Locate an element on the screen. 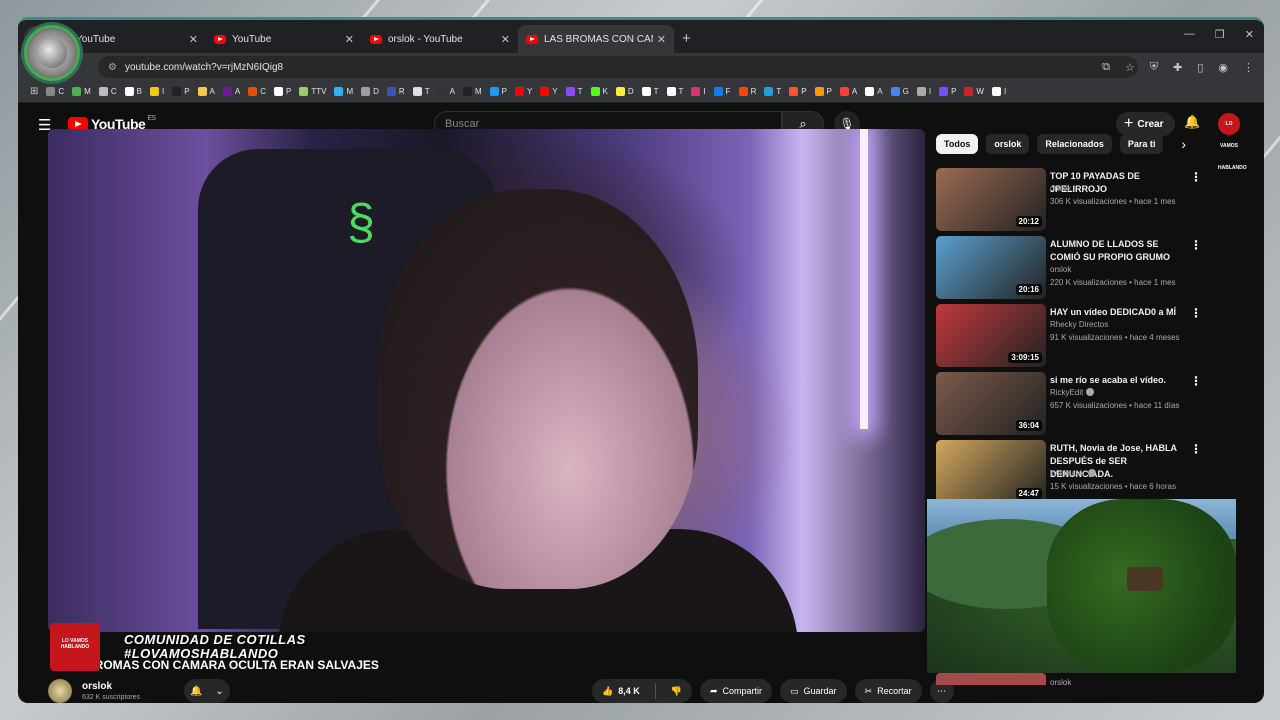 The image size is (1280, 720). account-avatar: LO VAMOS HABLANDO is located at coordinates (1232, 142).